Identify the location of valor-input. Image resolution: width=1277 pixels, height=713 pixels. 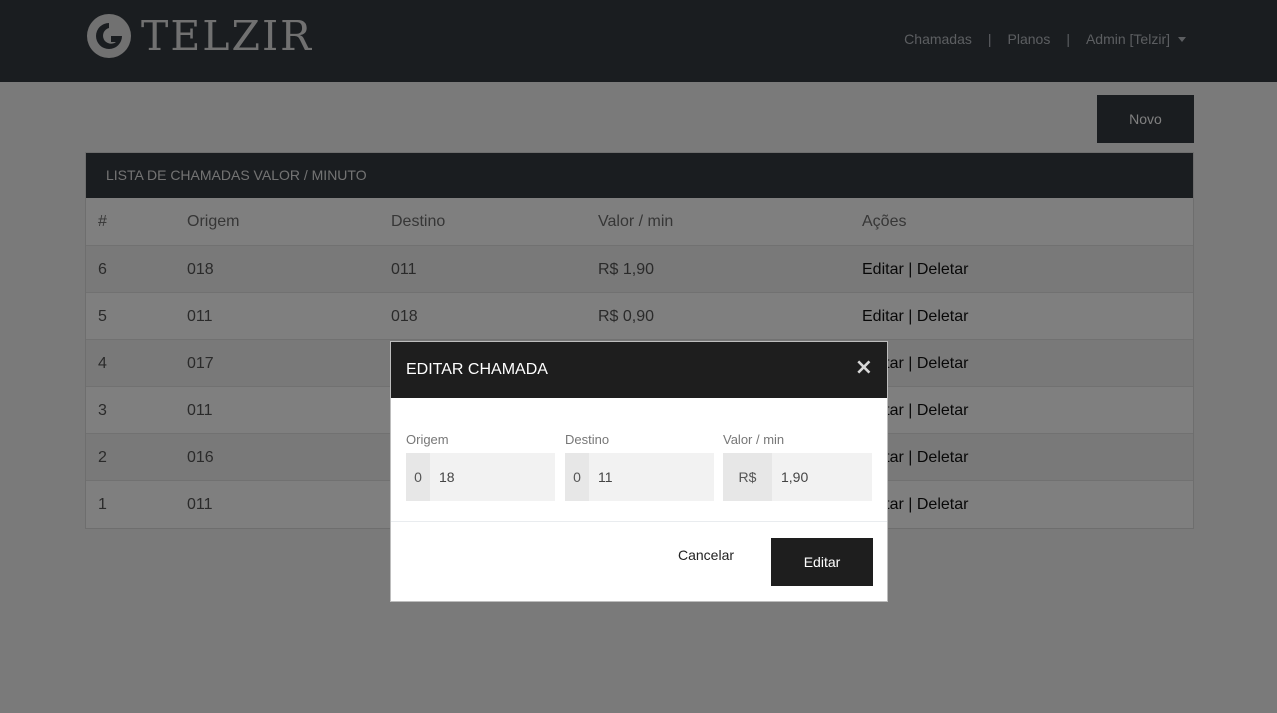
(822, 477).